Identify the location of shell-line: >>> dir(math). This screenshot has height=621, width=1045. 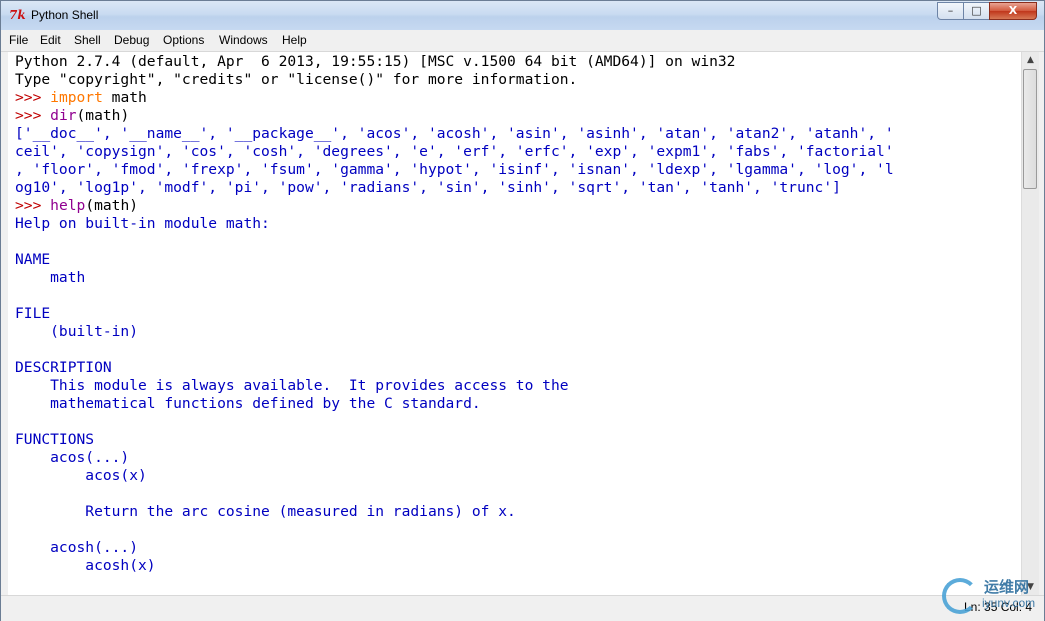
(72, 116).